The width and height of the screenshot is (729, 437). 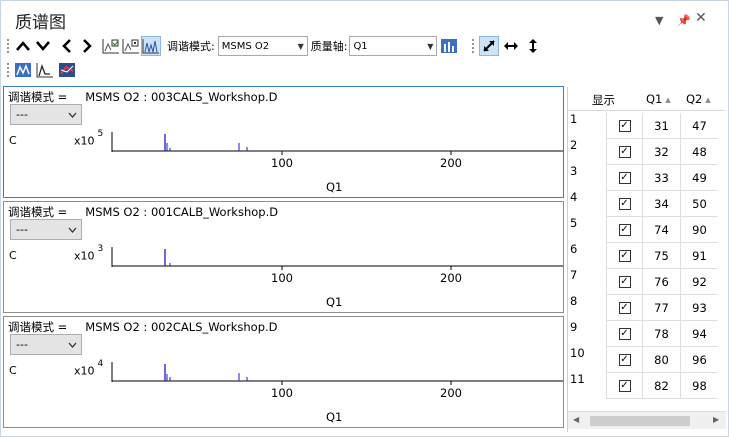 I want to click on table-row: 4 ✓ 34 50, so click(x=647, y=203).